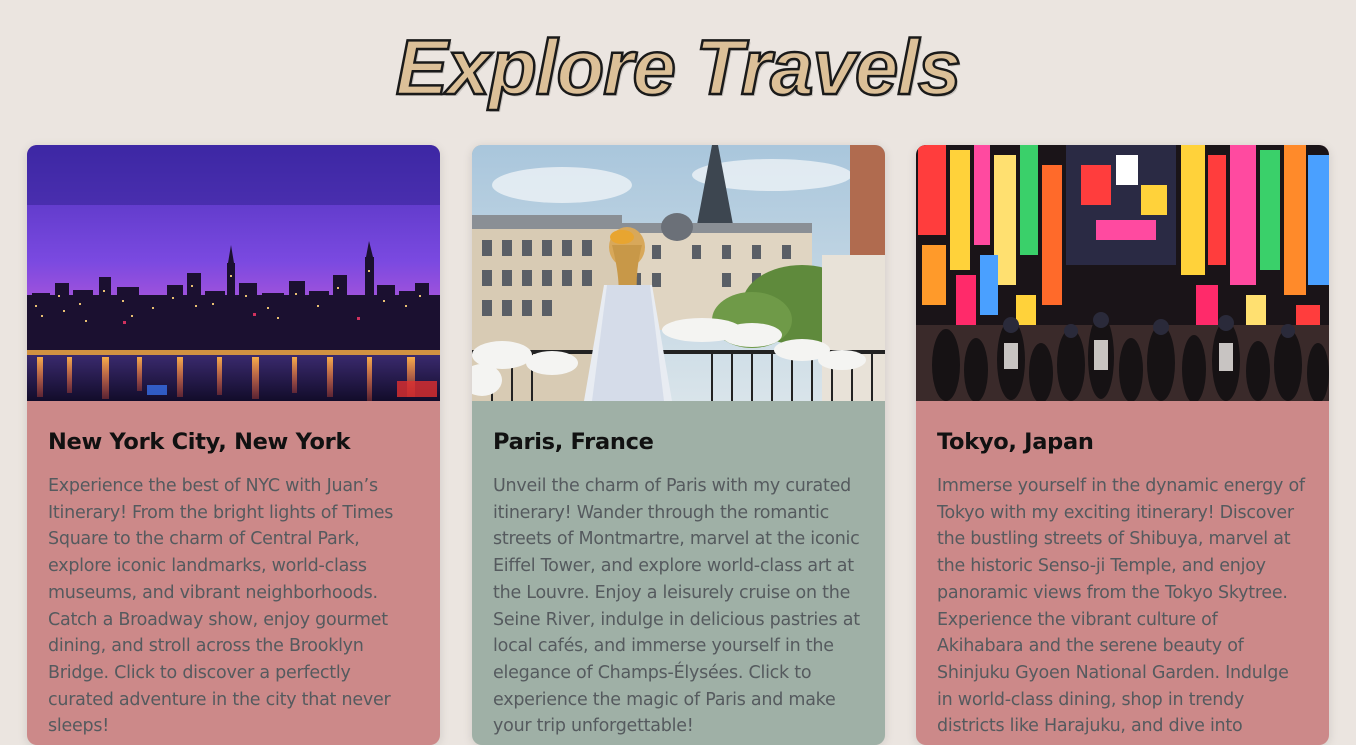 This screenshot has height=745, width=1356. Describe the element at coordinates (199, 442) in the screenshot. I see `card-title-nyc: New York City, New York` at that location.